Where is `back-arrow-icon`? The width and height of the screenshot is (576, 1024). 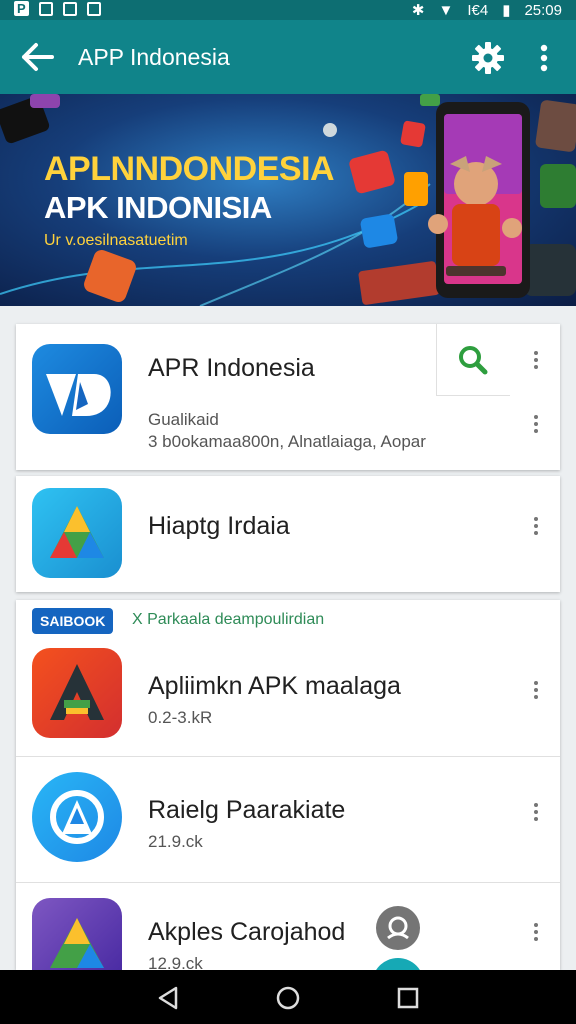 back-arrow-icon is located at coordinates (37, 57).